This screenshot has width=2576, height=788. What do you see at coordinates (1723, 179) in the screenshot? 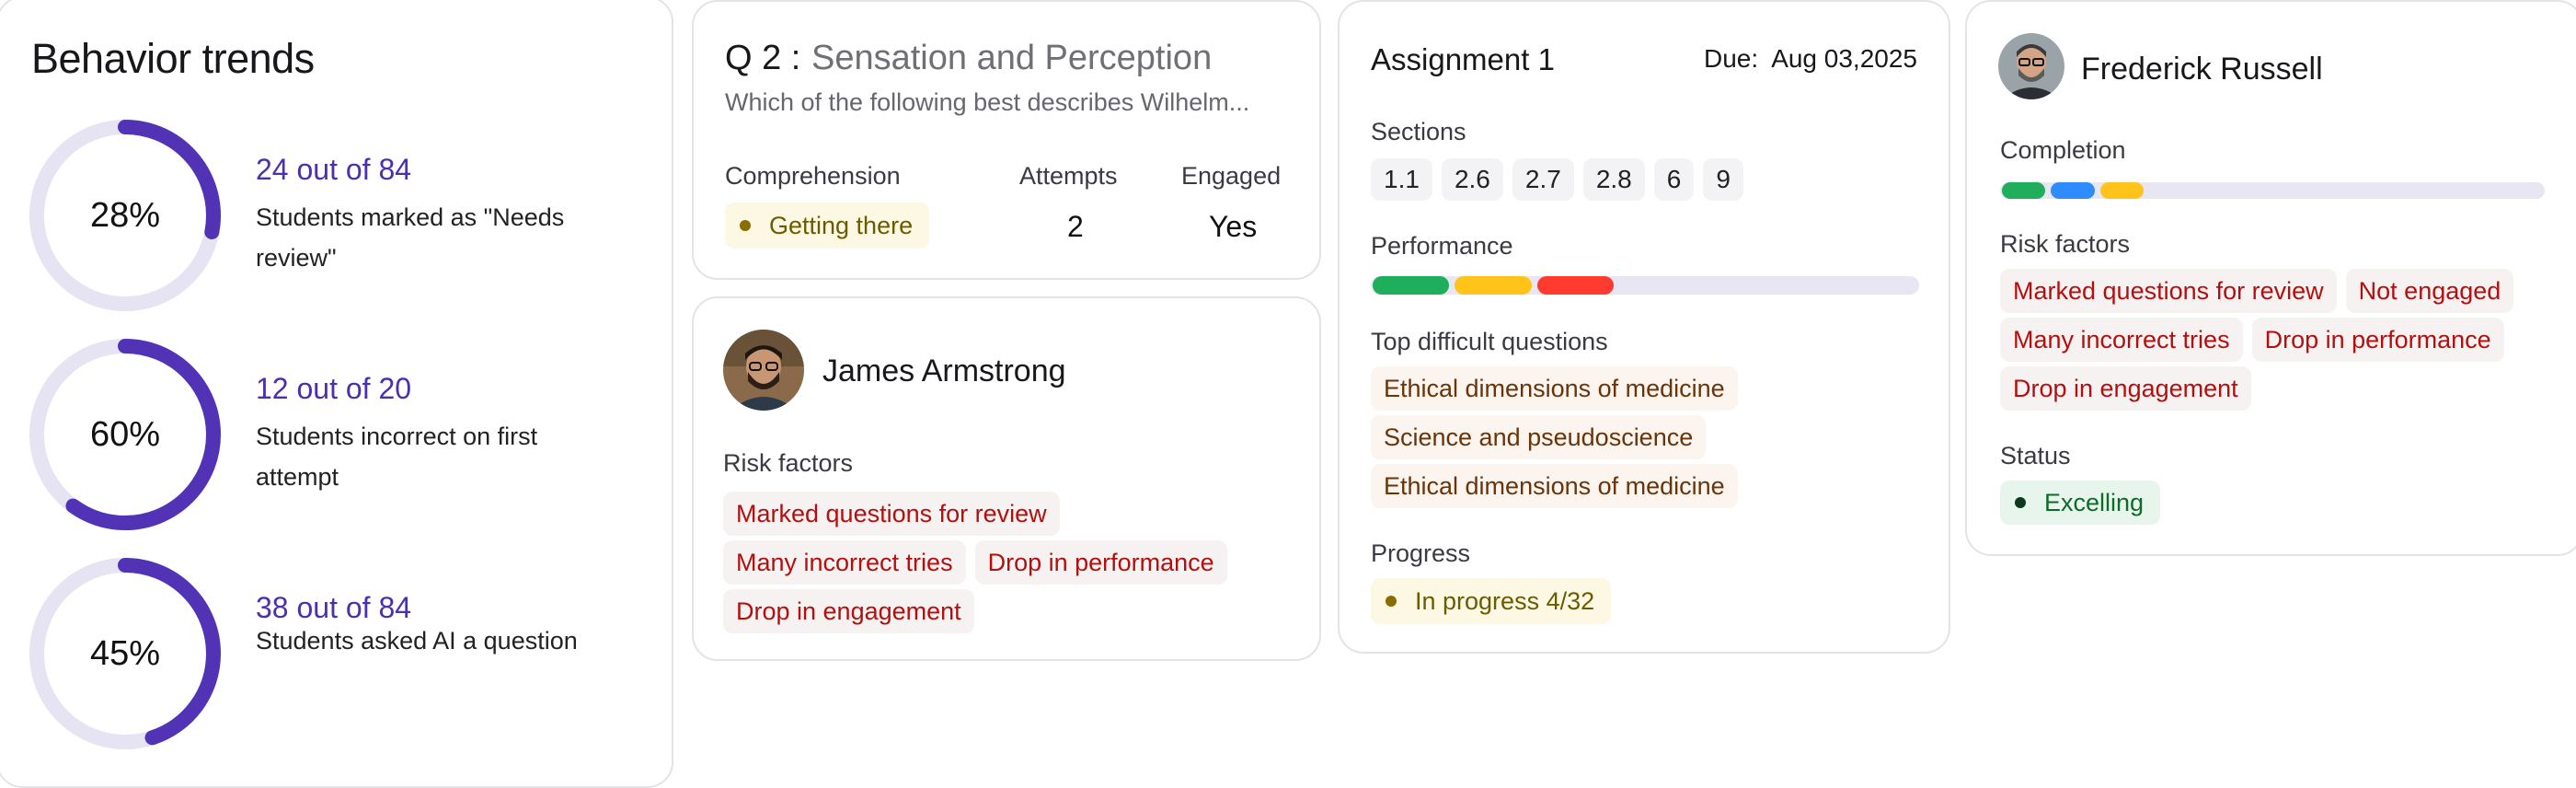
I see `section-chip: 9` at bounding box center [1723, 179].